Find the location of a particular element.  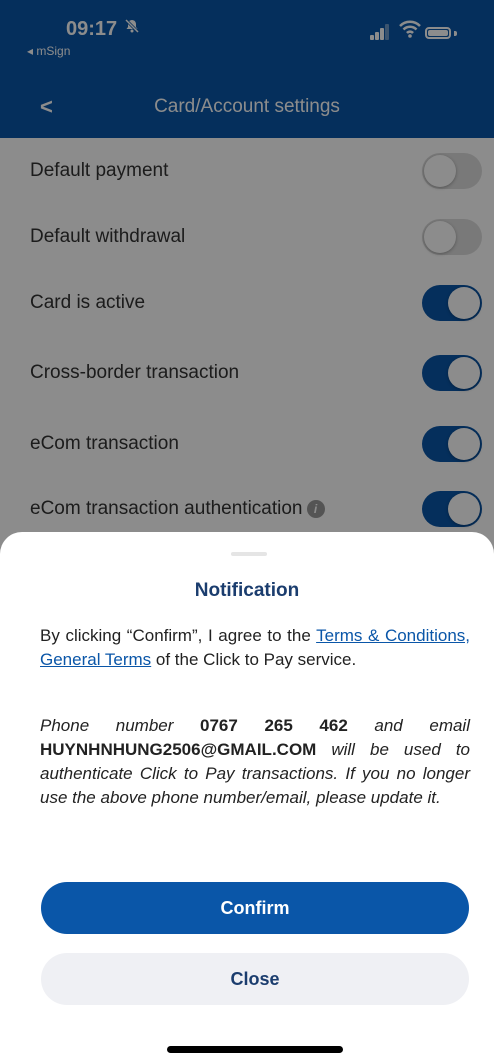

email-address: HUYNHNHUNG2506@GMAIL.COM is located at coordinates (178, 749).